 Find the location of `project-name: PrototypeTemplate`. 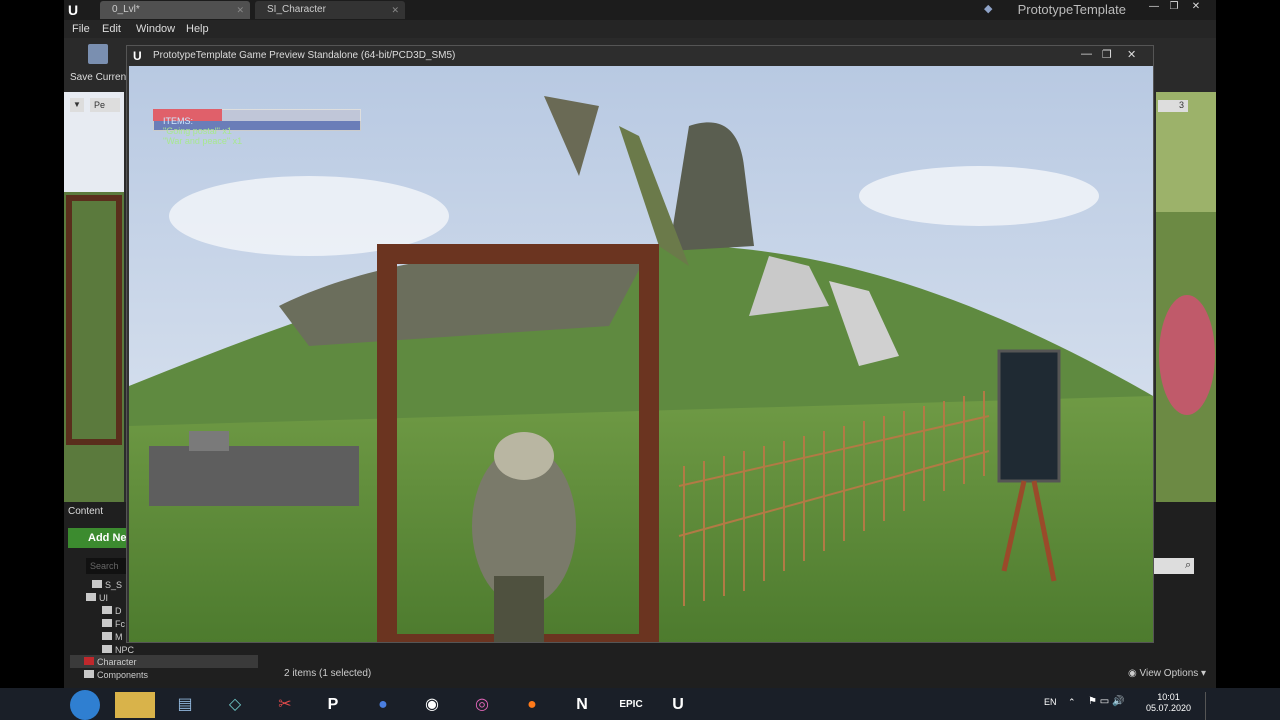

project-name: PrototypeTemplate is located at coordinates (1071, 9).